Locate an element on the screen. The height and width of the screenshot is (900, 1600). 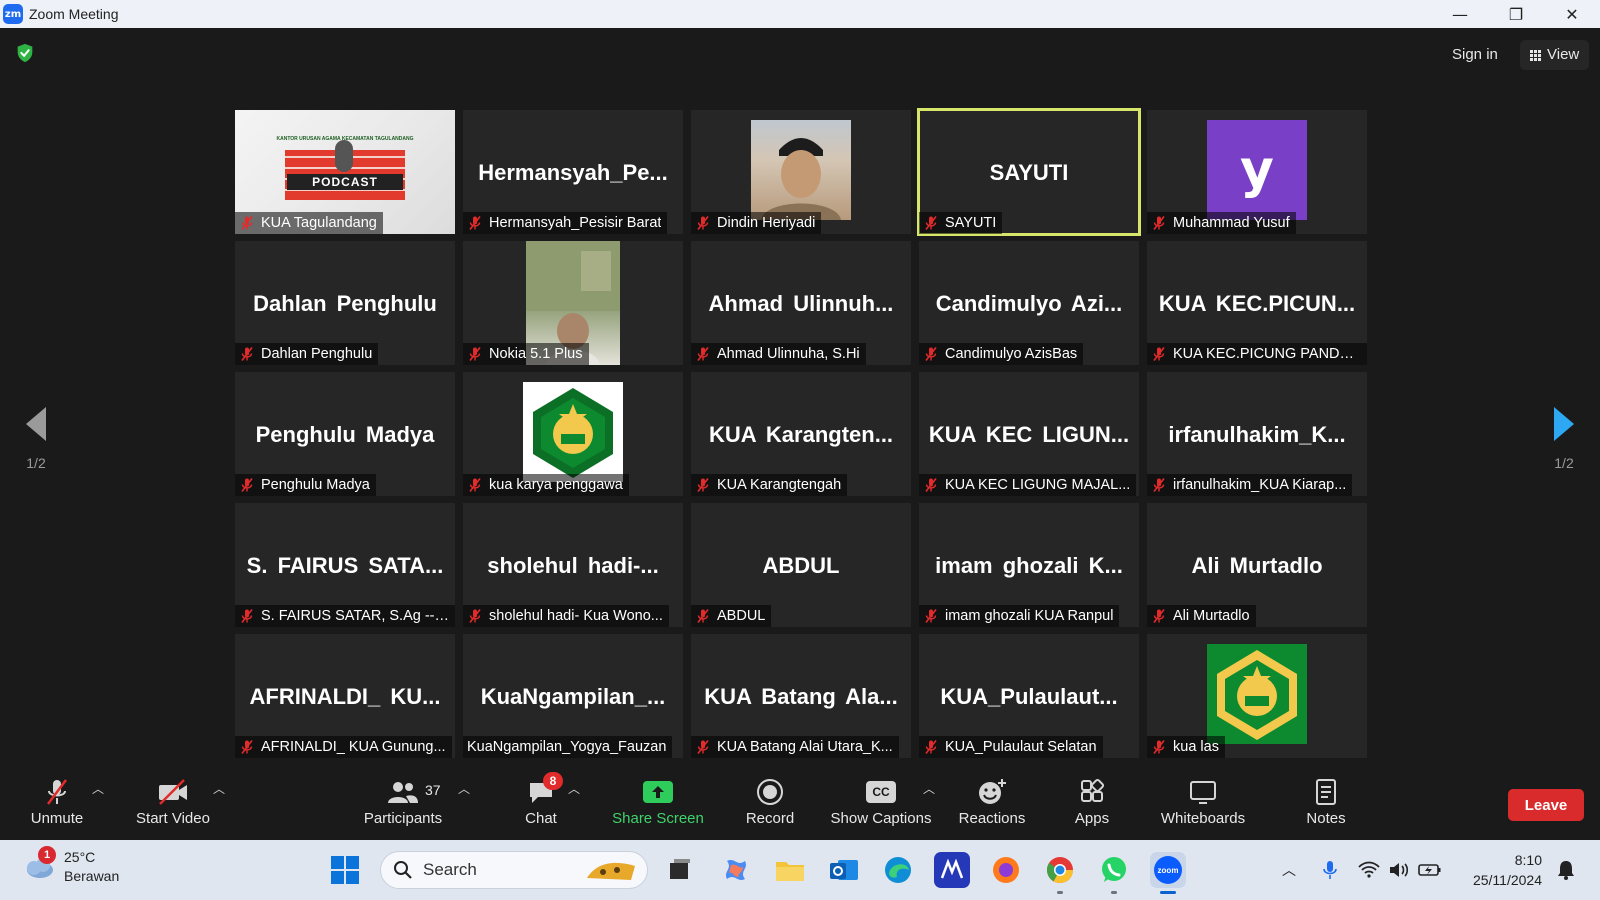
participant-tile: SAYUTI SAYUTI is located at coordinates (1029, 172).